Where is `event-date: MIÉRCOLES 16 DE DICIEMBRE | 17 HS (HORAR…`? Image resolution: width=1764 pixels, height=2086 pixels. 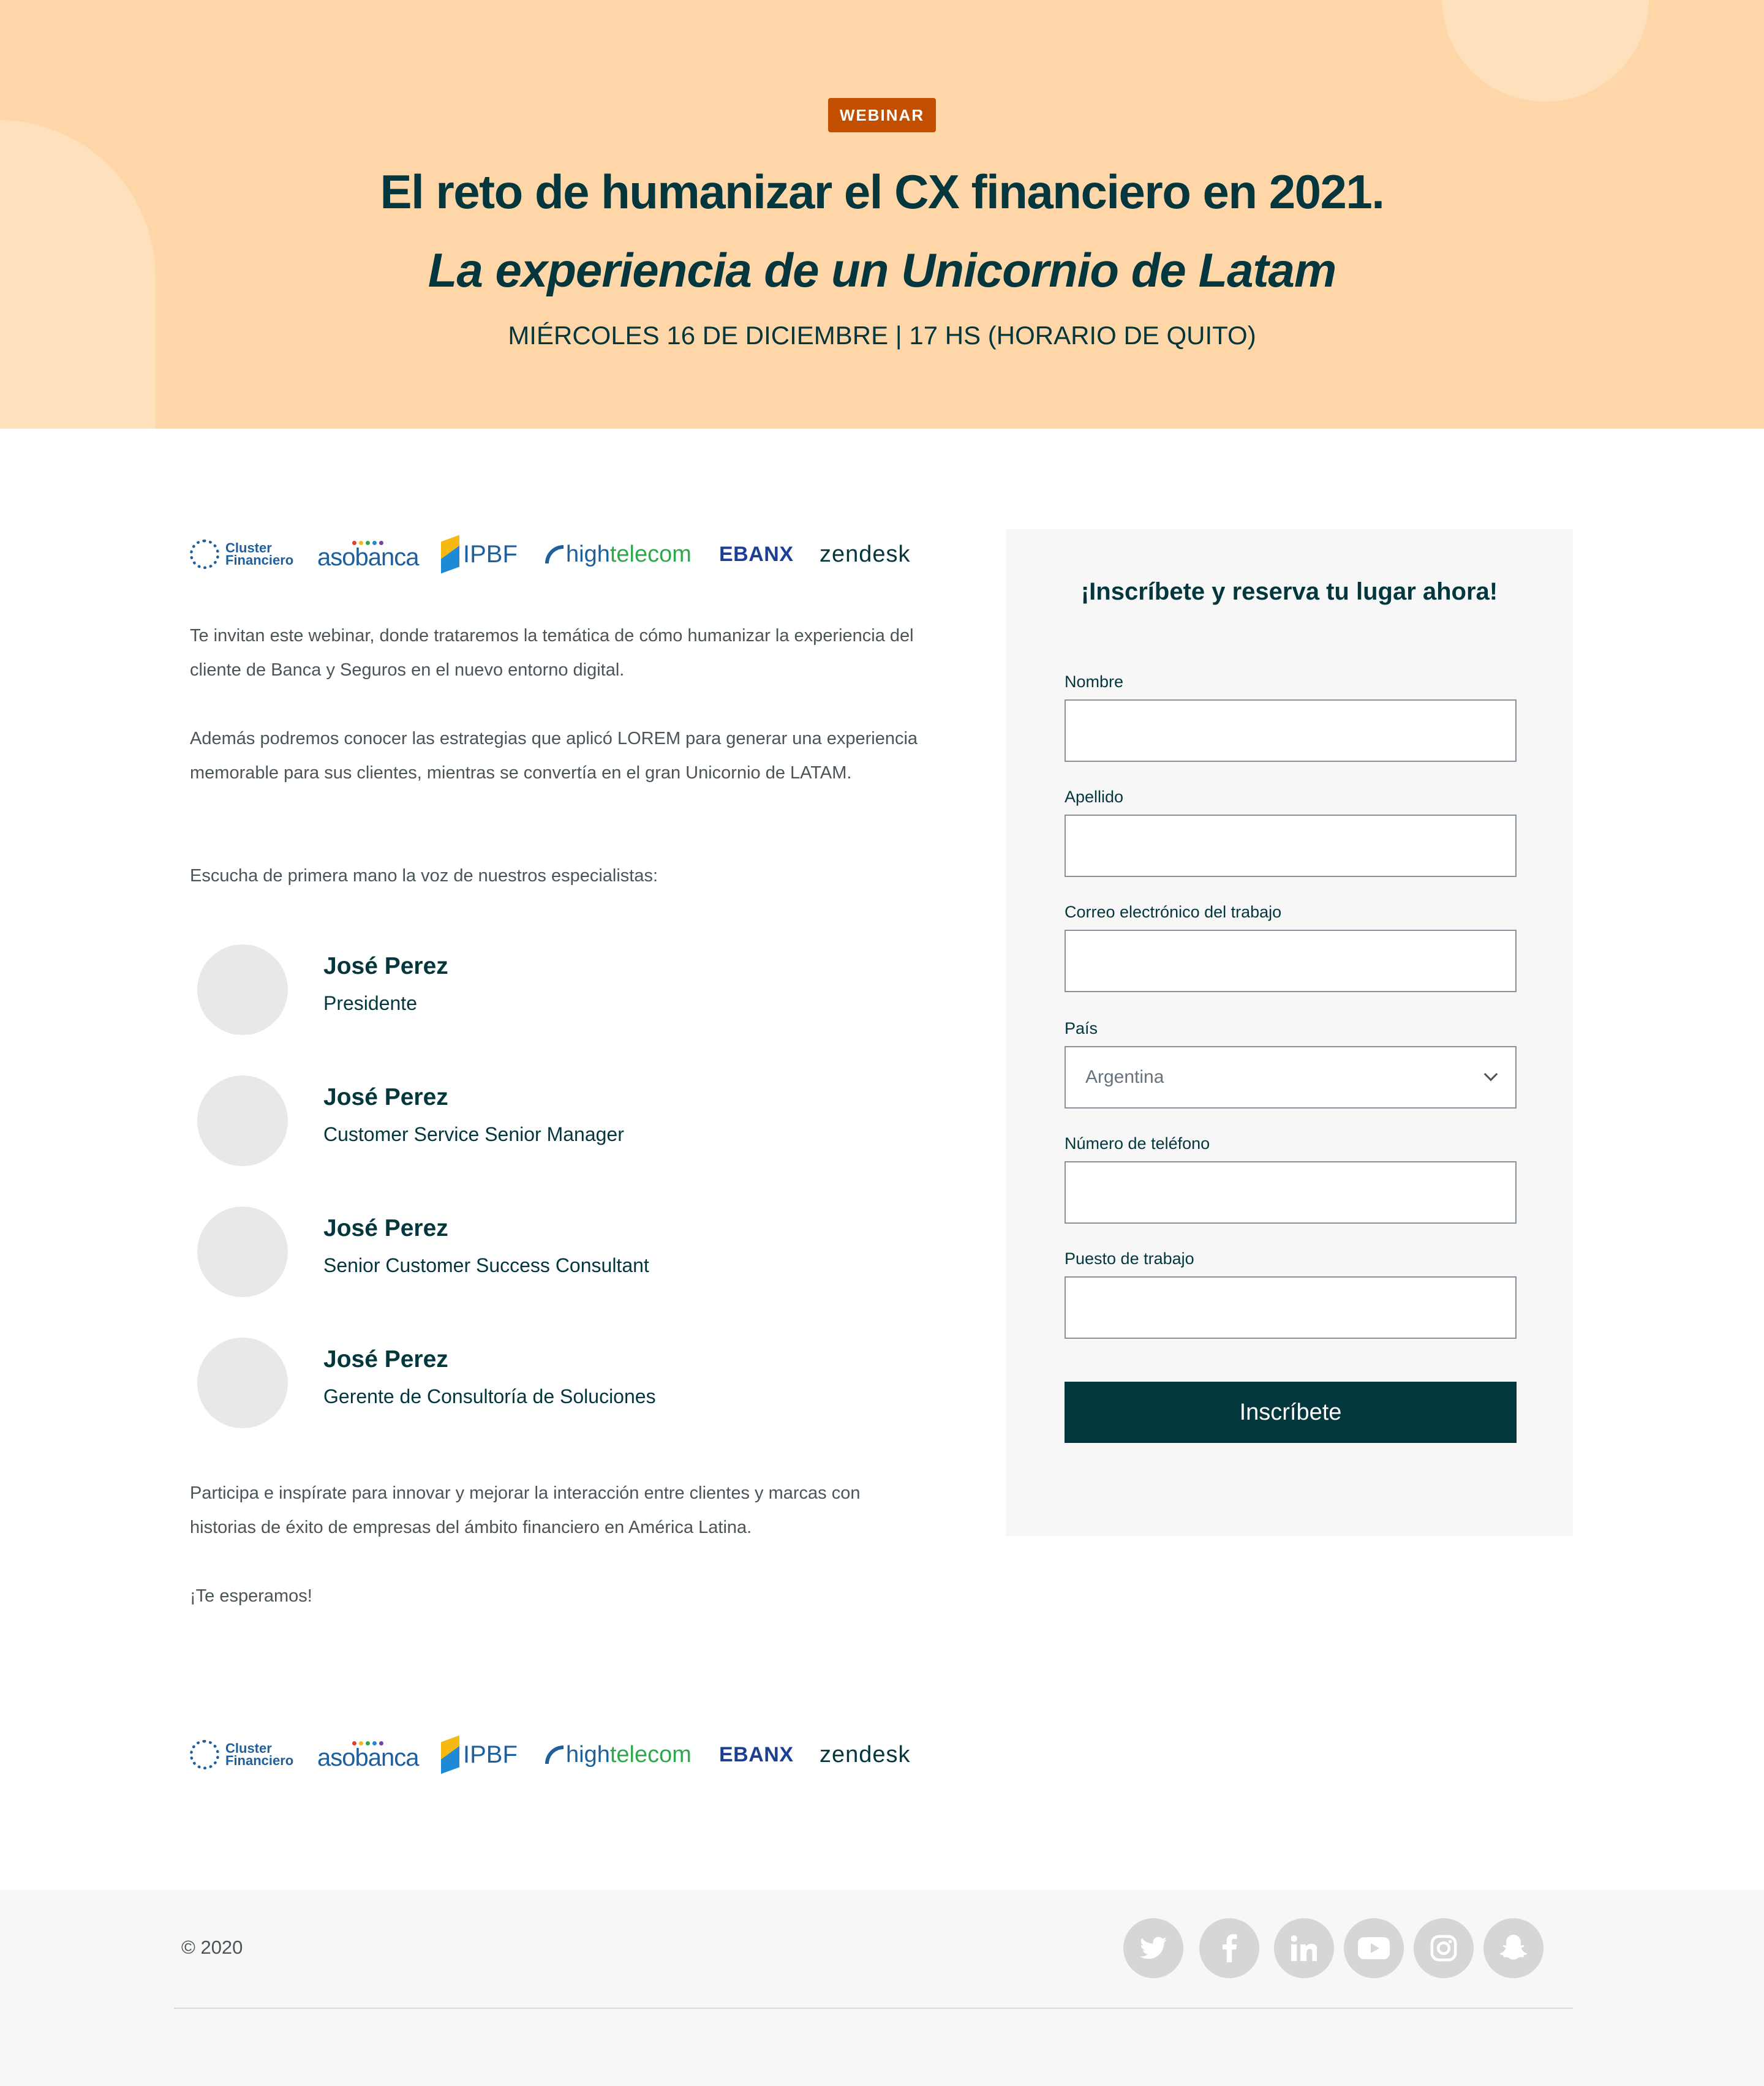 event-date: MIÉRCOLES 16 DE DICIEMBRE | 17 HS (HORAR… is located at coordinates (882, 335).